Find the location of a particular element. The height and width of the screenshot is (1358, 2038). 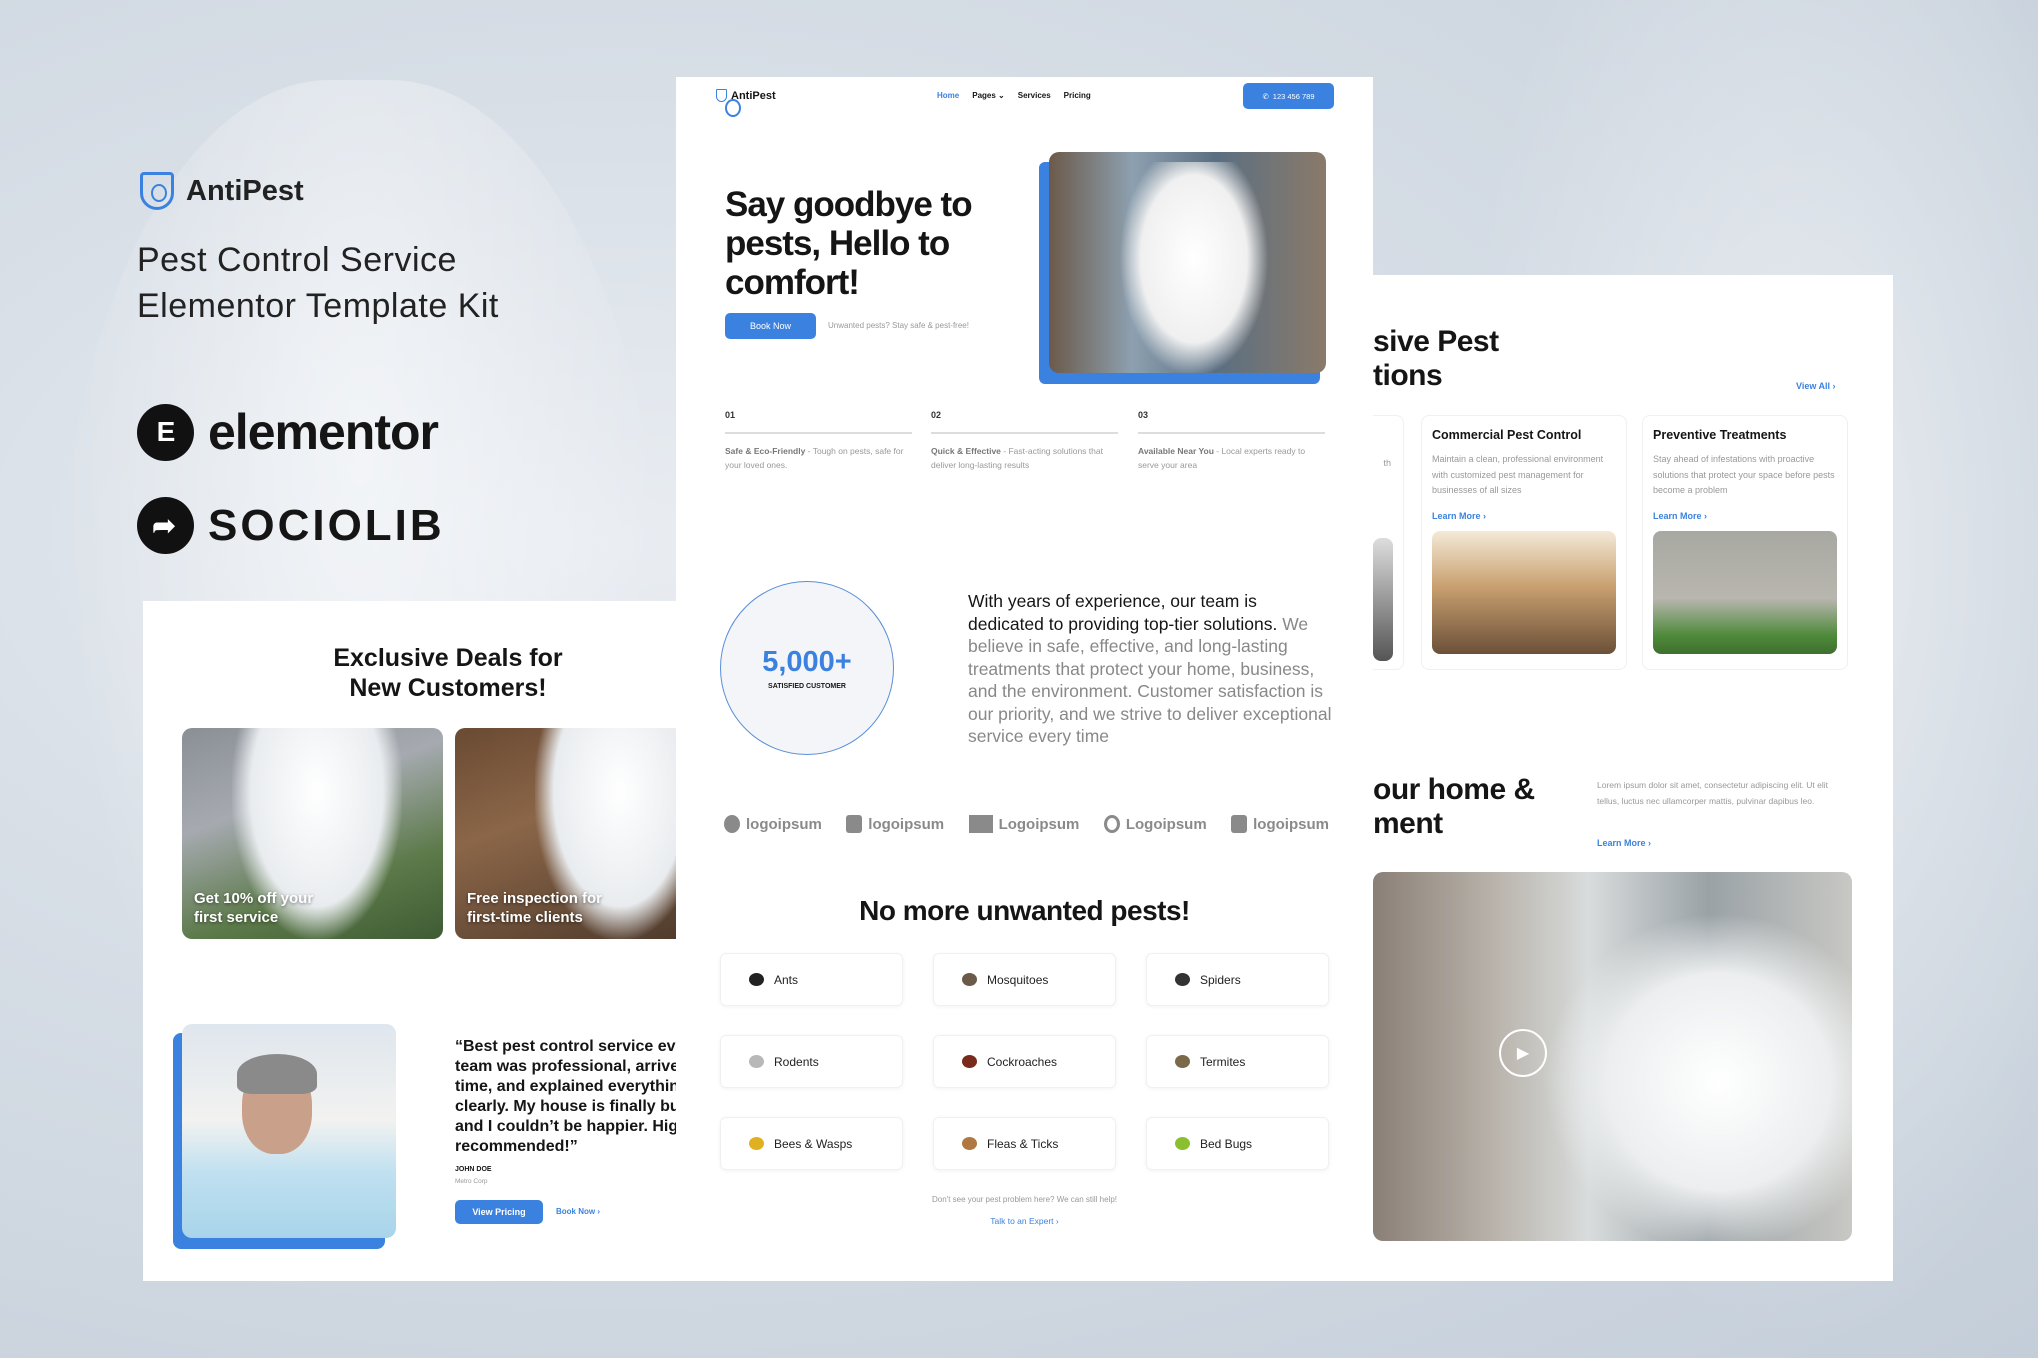

site-logo: AntiPest is located at coordinates (746, 103).